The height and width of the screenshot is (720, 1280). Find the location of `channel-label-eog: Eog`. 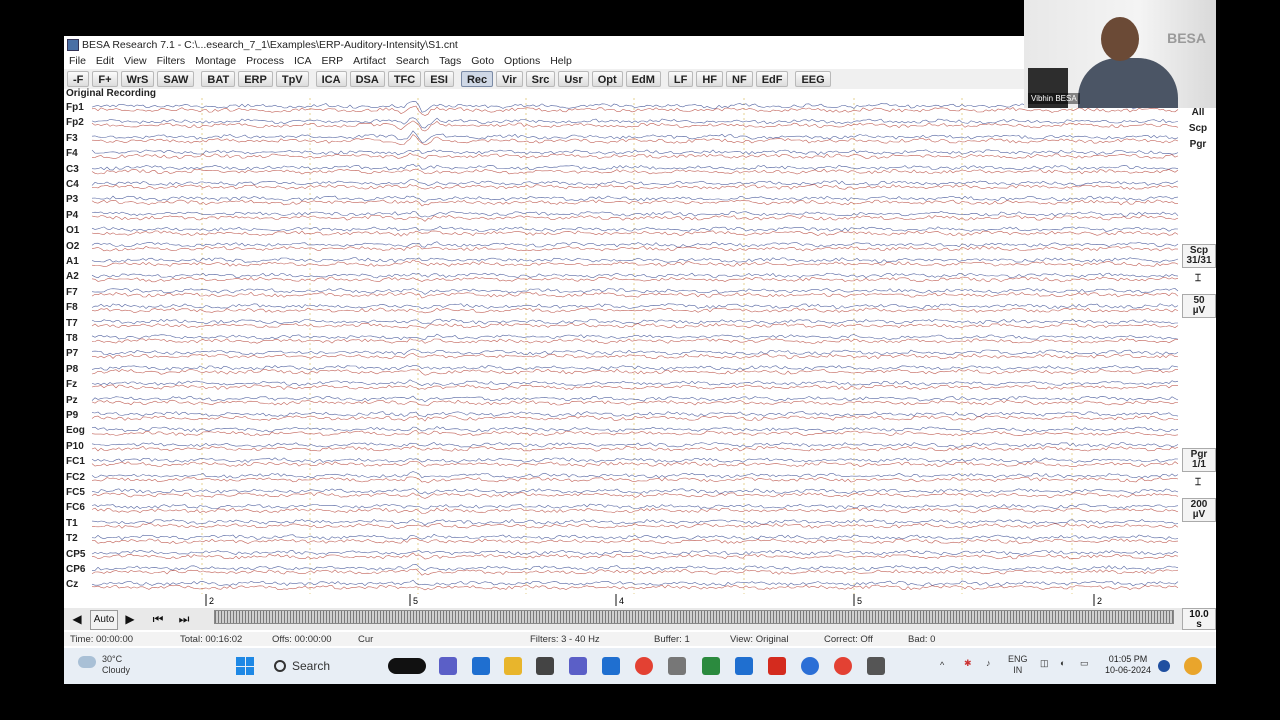

channel-label-eog: Eog is located at coordinates (75, 430).